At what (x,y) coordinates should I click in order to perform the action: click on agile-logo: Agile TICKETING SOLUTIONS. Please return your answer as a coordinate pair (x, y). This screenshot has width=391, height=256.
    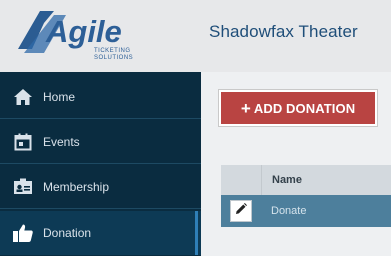
    Looking at the image, I should click on (89, 36).